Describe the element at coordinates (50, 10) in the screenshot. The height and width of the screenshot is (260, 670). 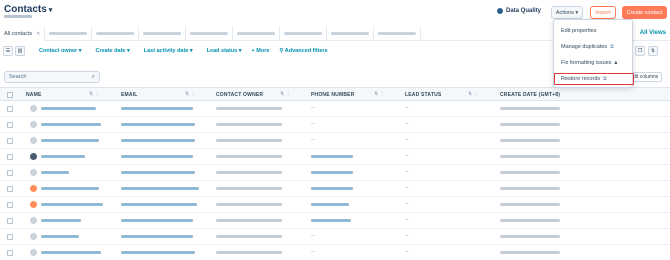
I see `chevron-down-icon: ▾` at that location.